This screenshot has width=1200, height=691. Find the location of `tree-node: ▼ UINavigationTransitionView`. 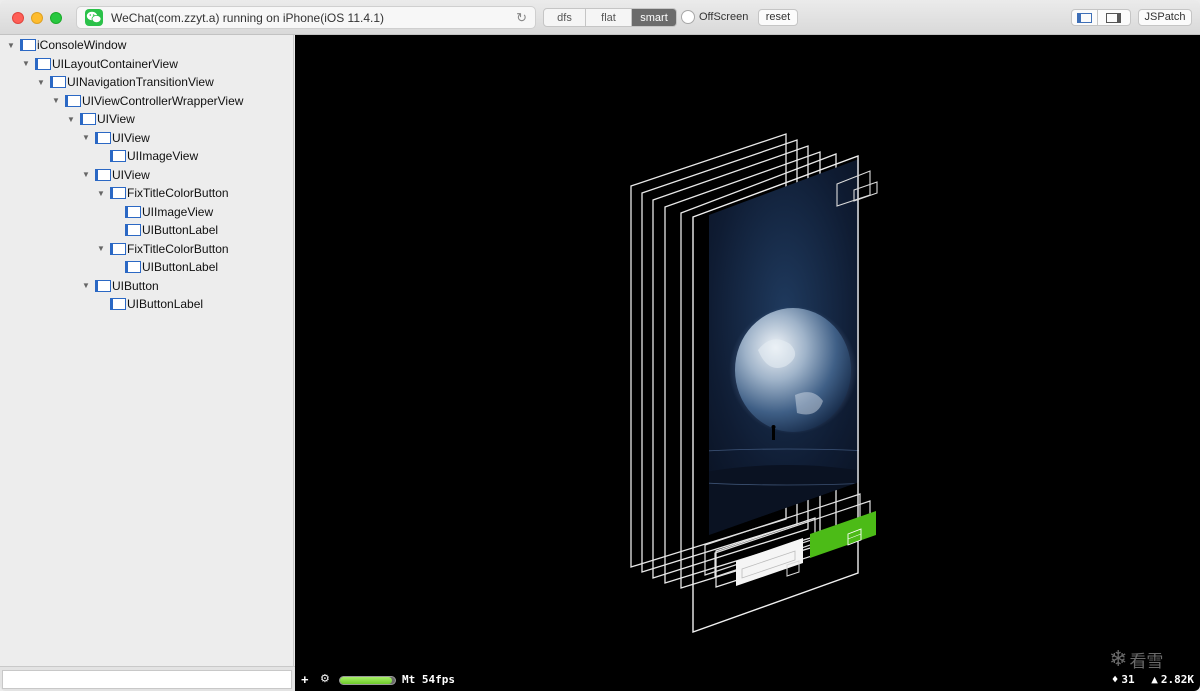

tree-node: ▼ UINavigationTransitionView is located at coordinates (125, 82).